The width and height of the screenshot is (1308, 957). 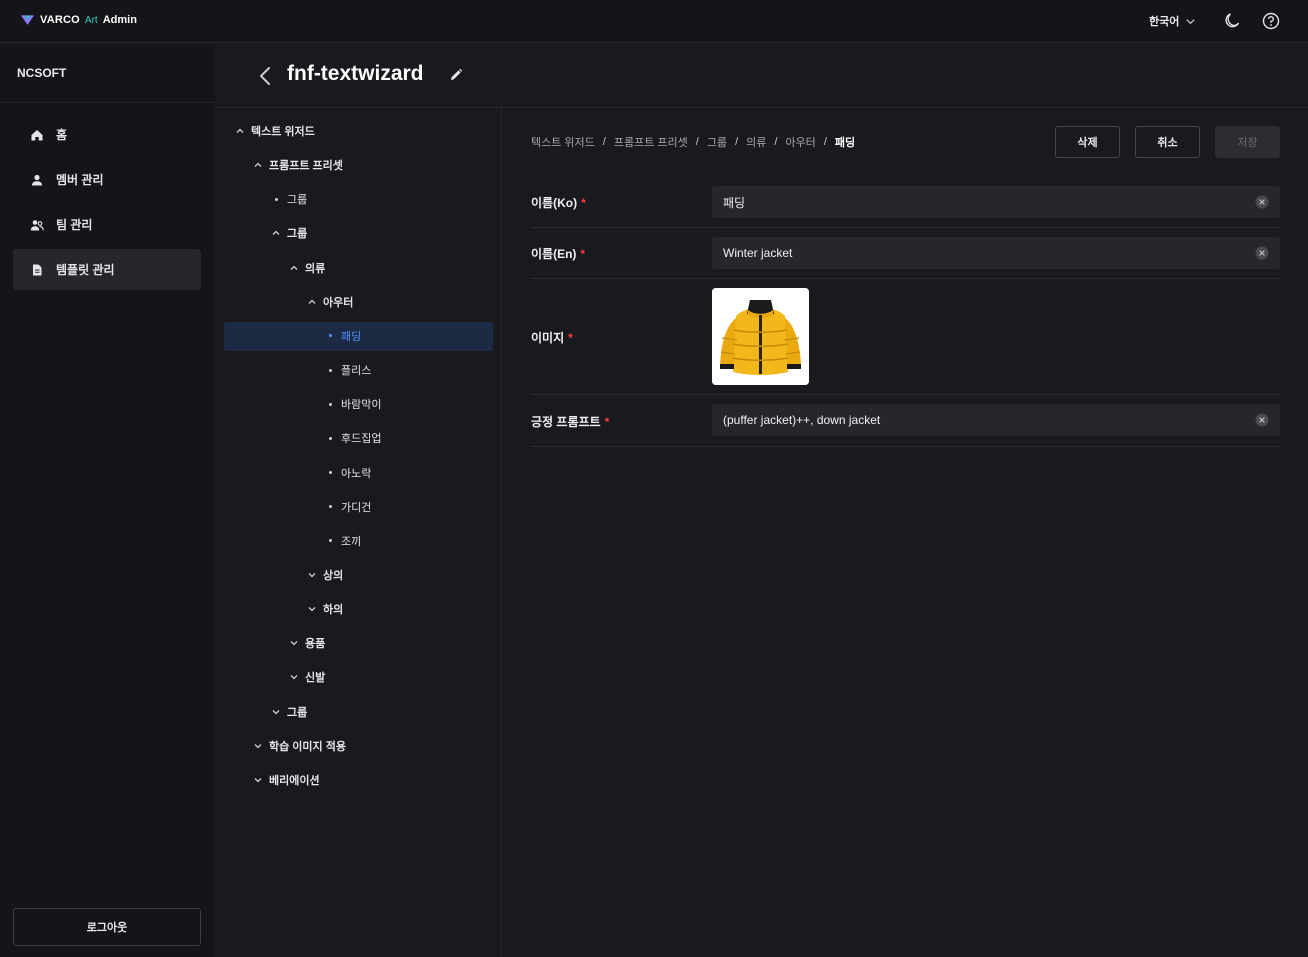 I want to click on tree-item-label: 가디건, so click(x=356, y=507).